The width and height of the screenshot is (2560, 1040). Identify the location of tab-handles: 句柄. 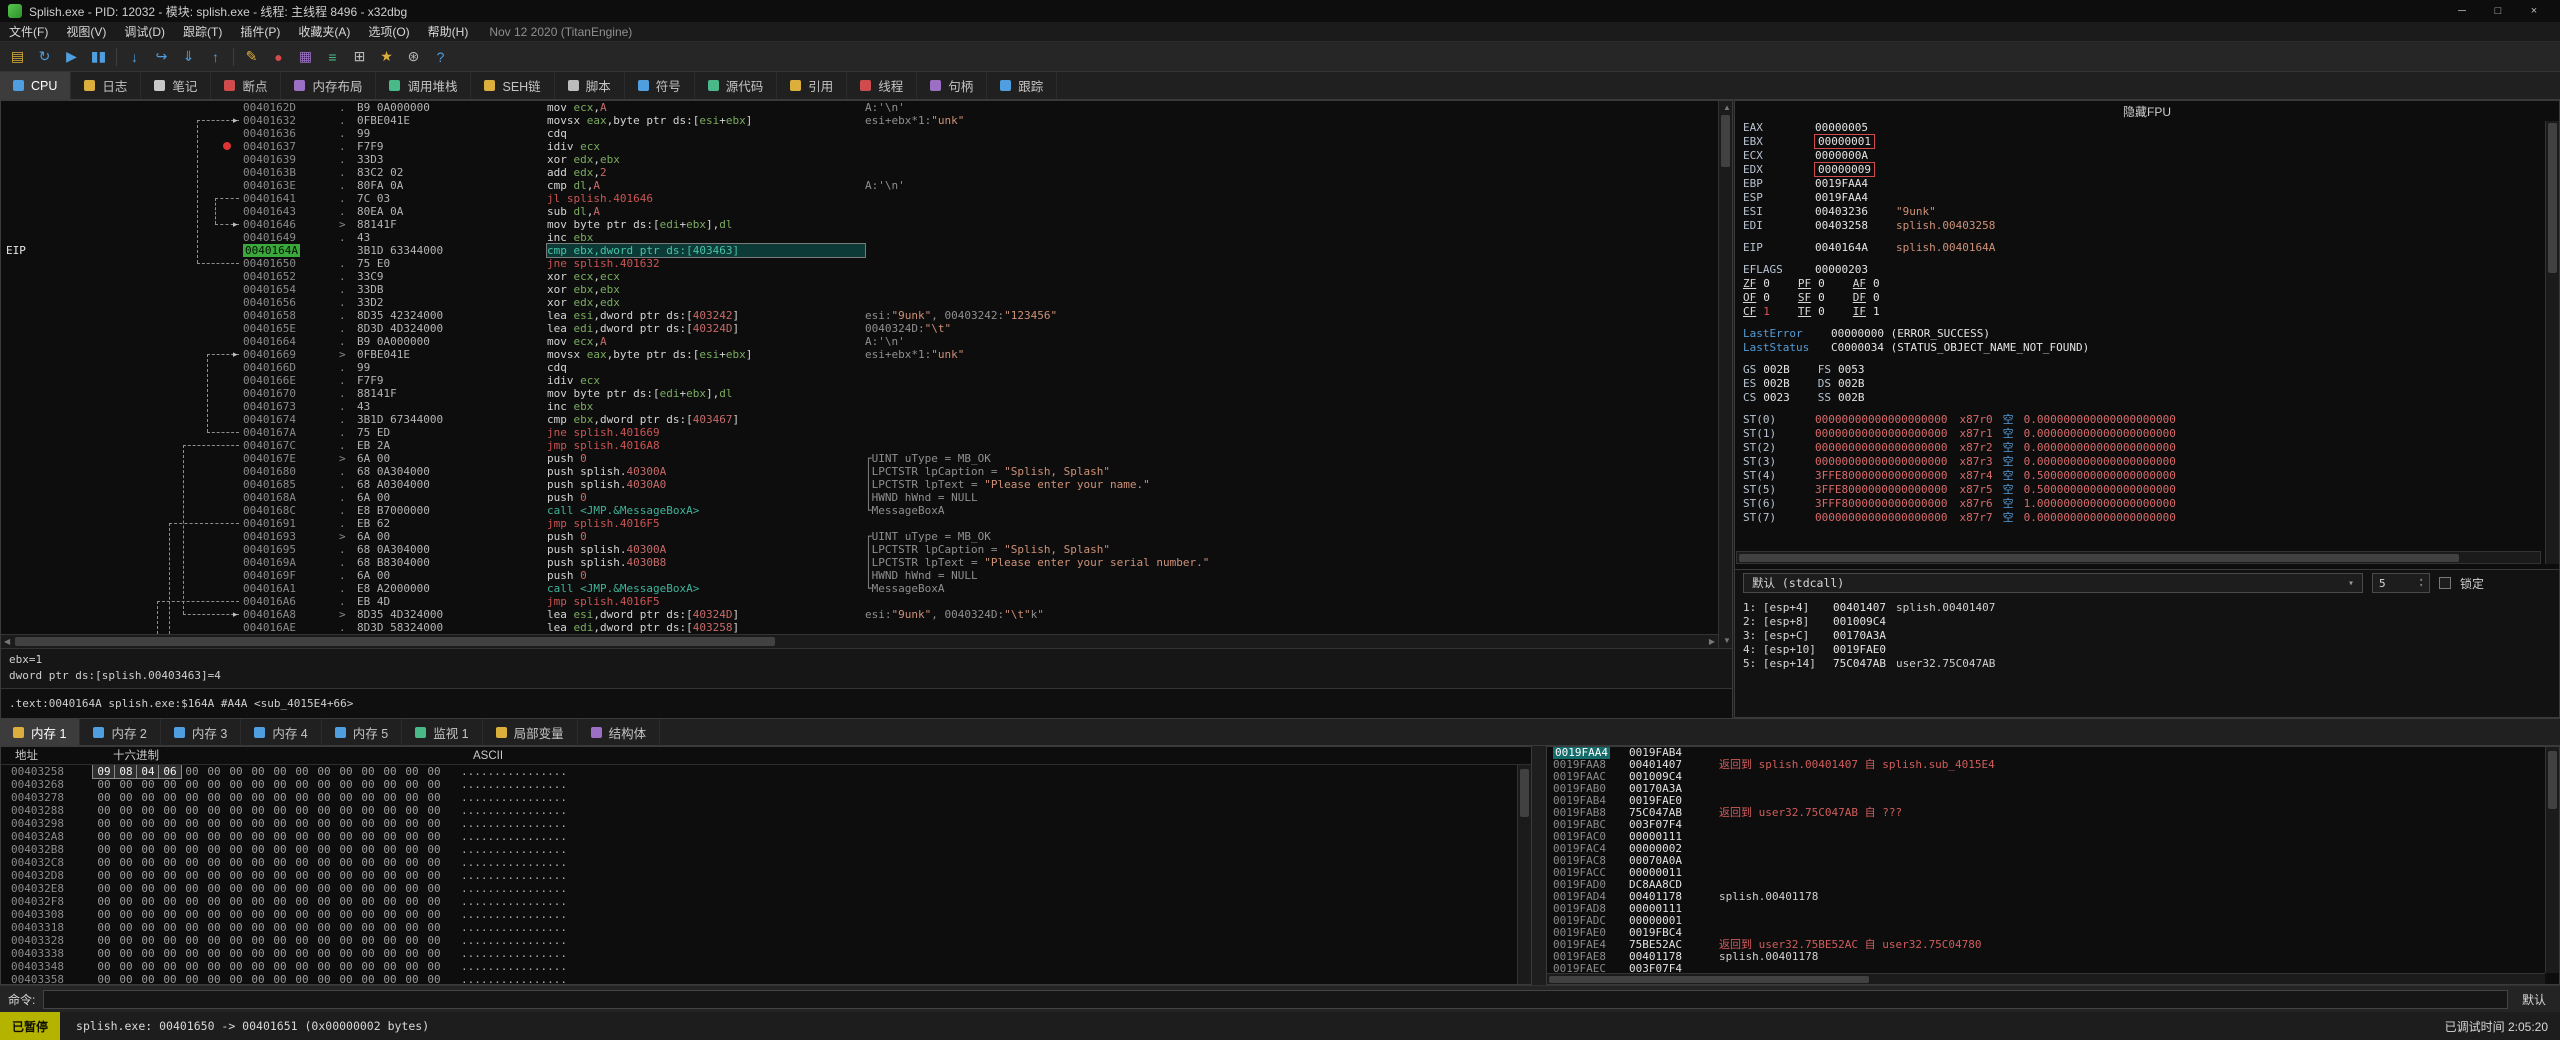
(952, 85).